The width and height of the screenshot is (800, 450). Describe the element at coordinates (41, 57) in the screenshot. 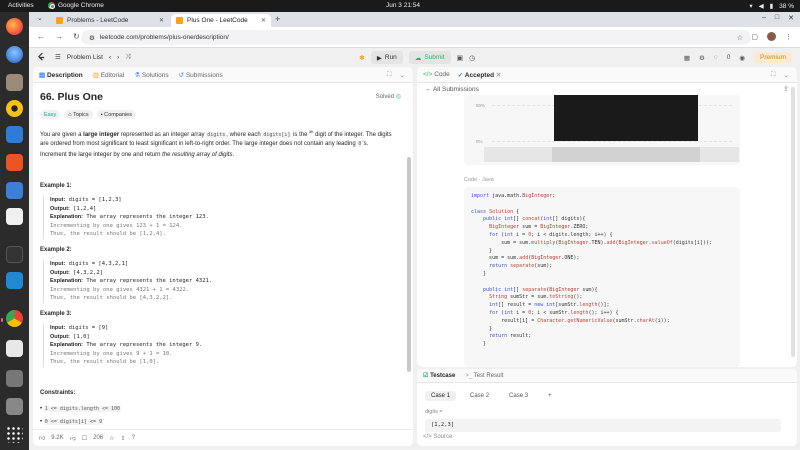

I see `leetcode-logo-icon` at that location.